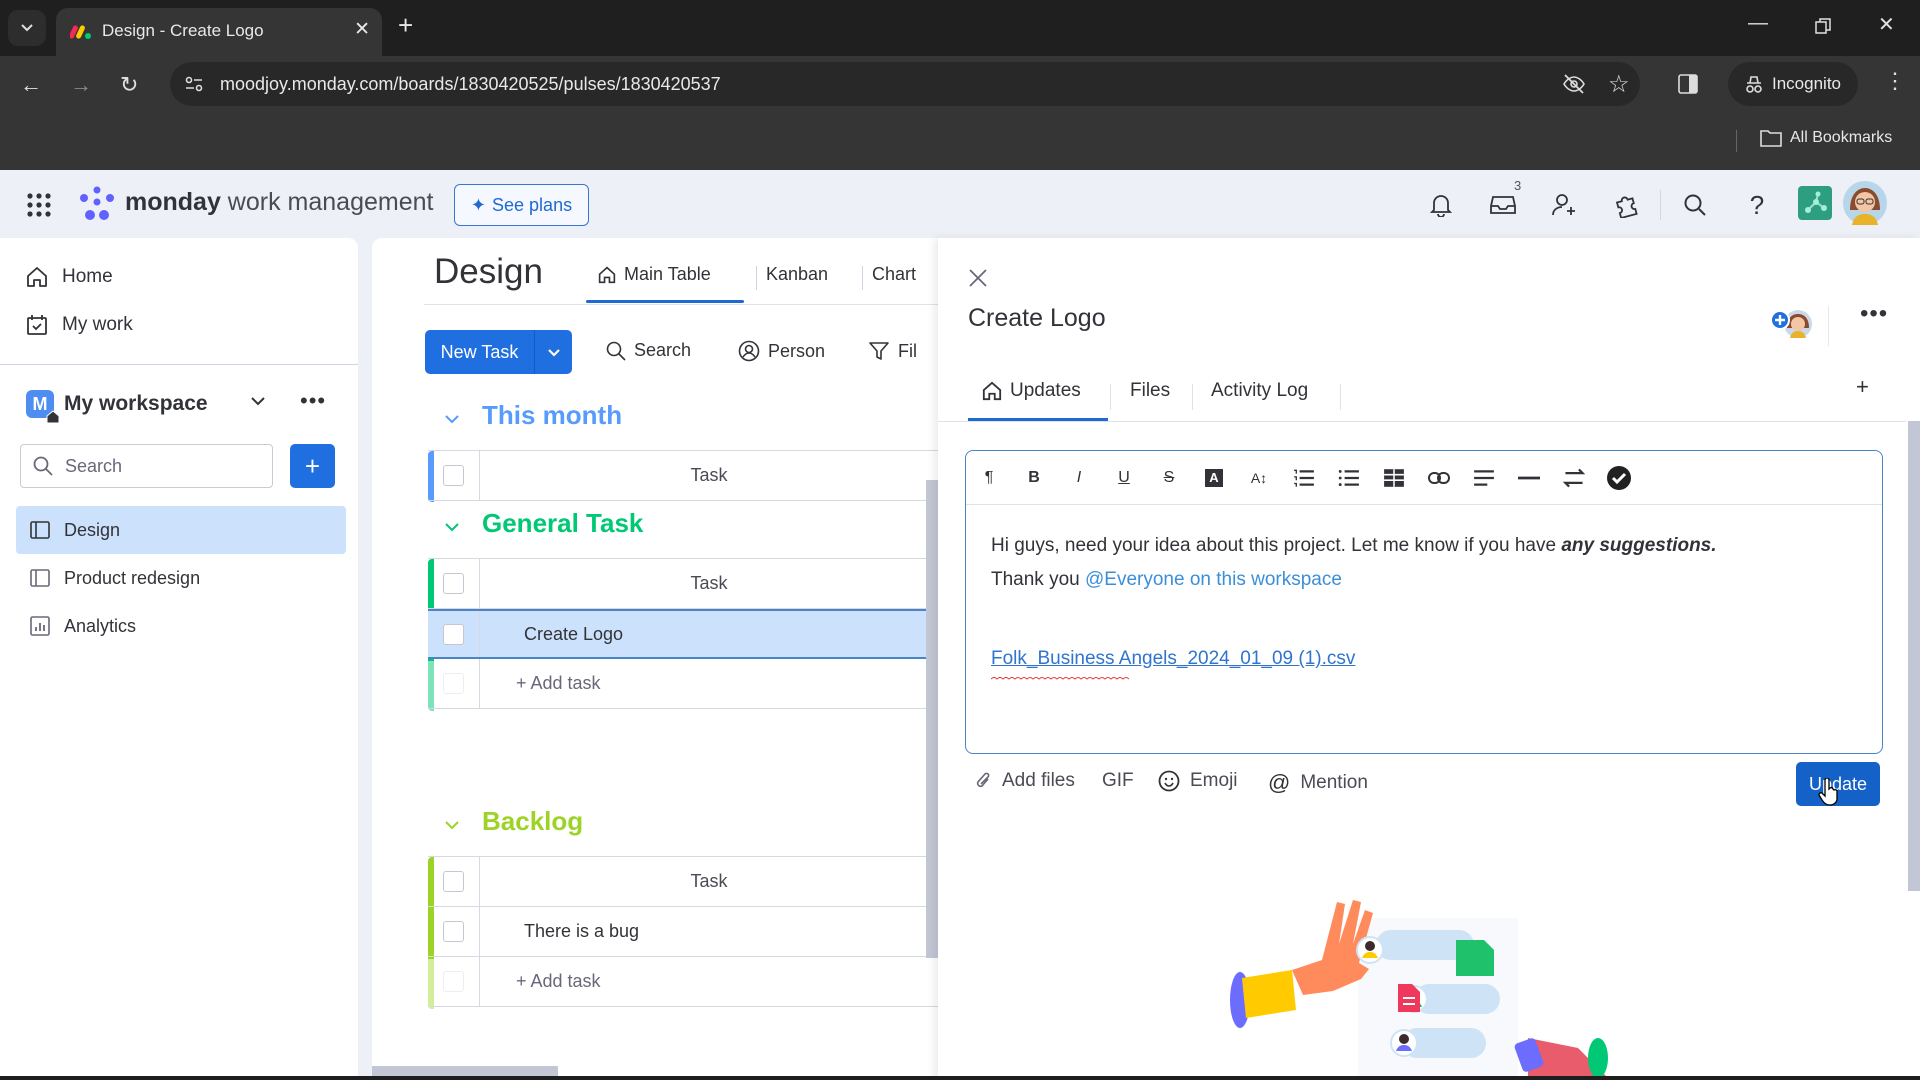 The width and height of the screenshot is (1920, 1080). I want to click on new-task-dropdown, so click(553, 352).